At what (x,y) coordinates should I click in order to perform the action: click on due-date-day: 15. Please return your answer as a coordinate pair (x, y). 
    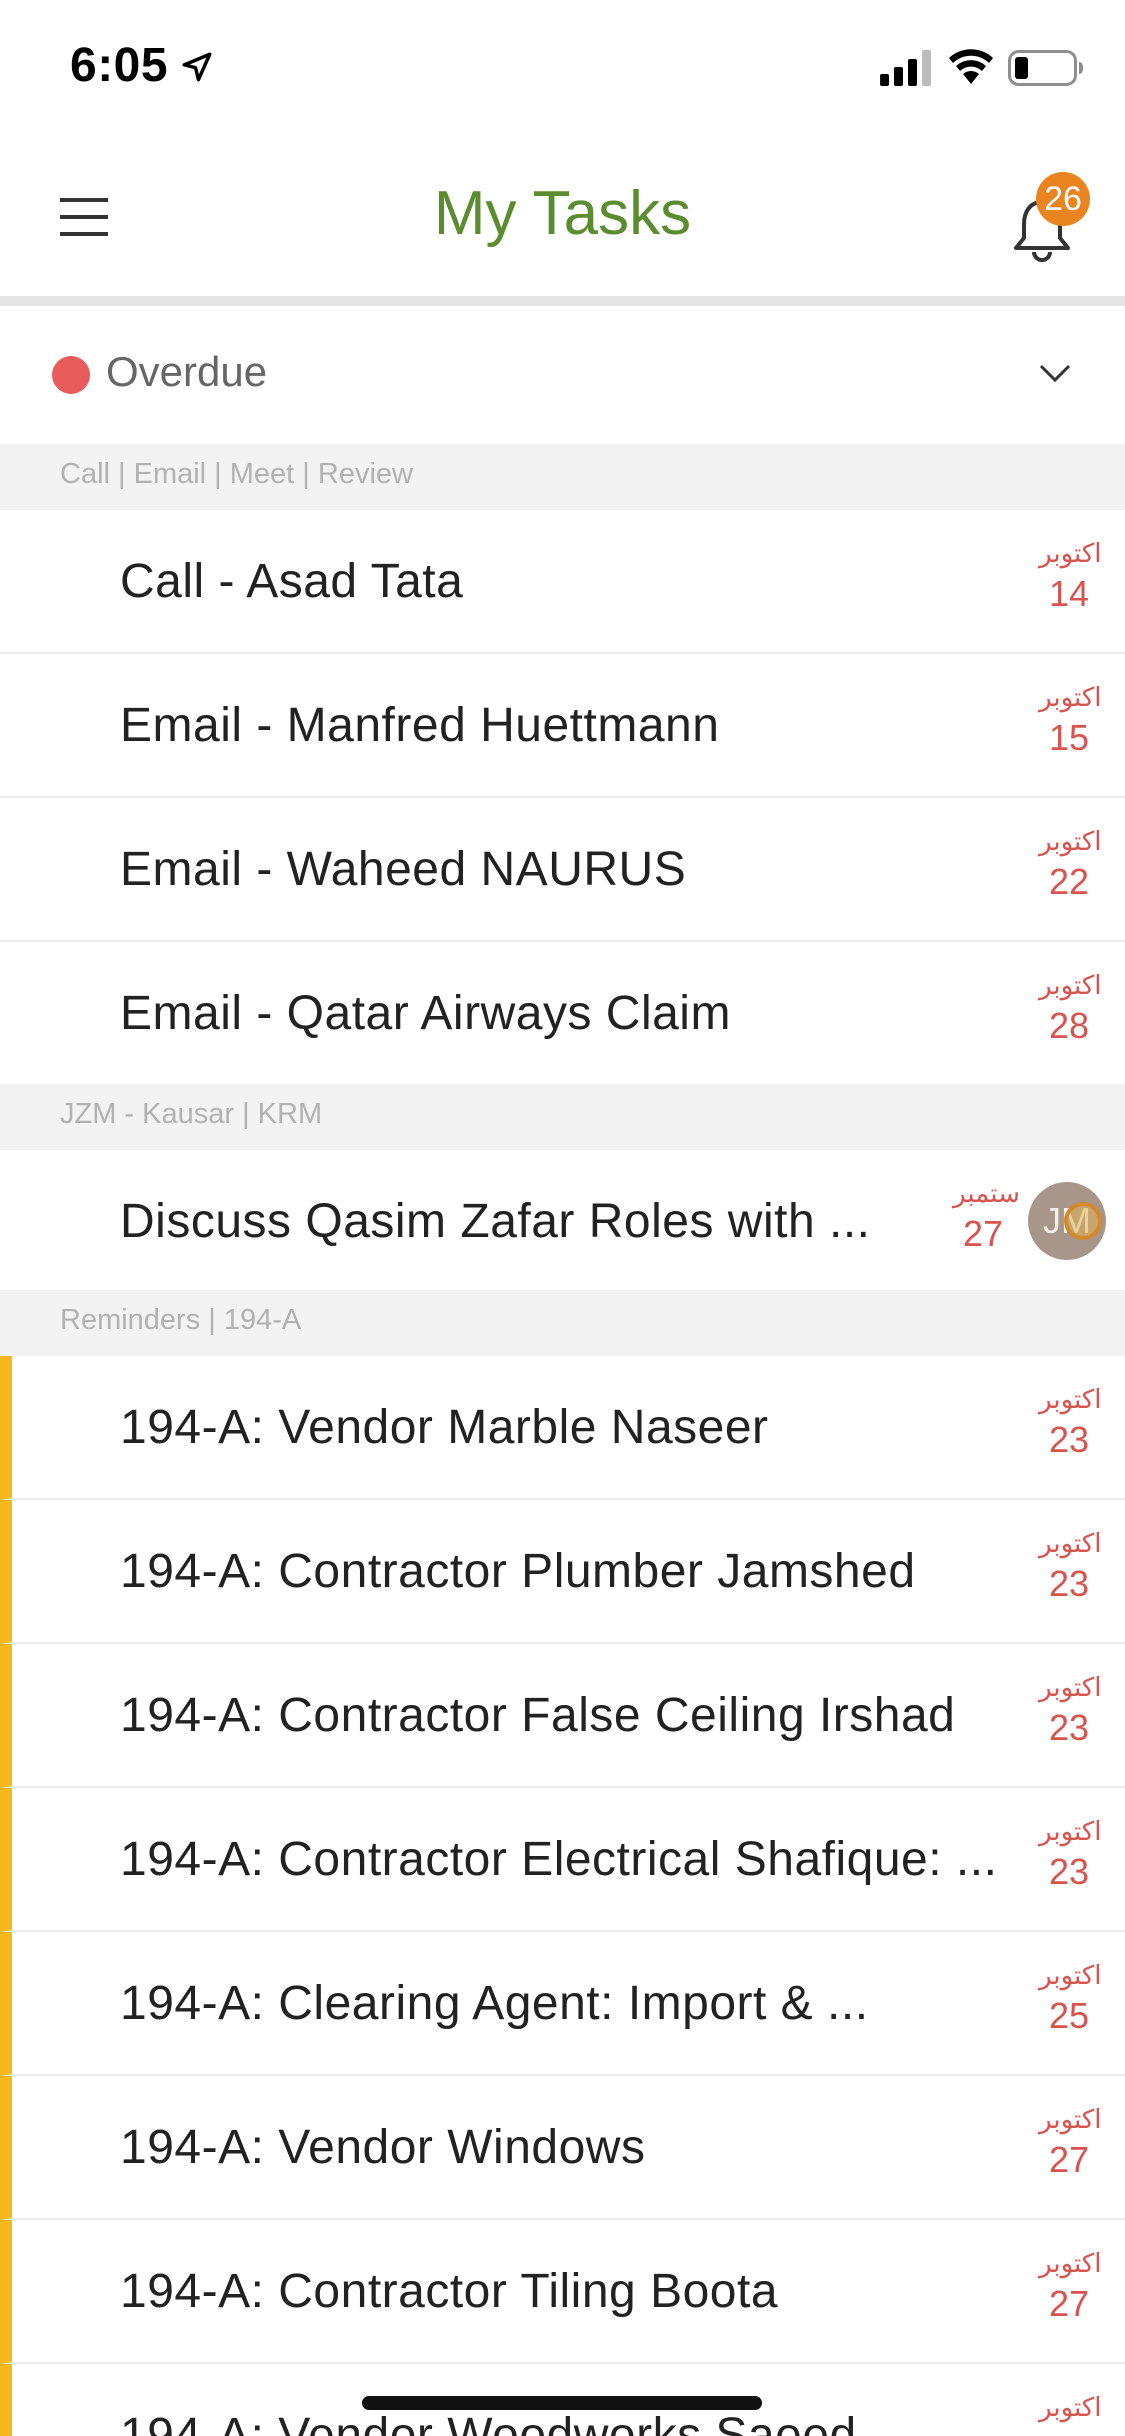
    Looking at the image, I should click on (1069, 737).